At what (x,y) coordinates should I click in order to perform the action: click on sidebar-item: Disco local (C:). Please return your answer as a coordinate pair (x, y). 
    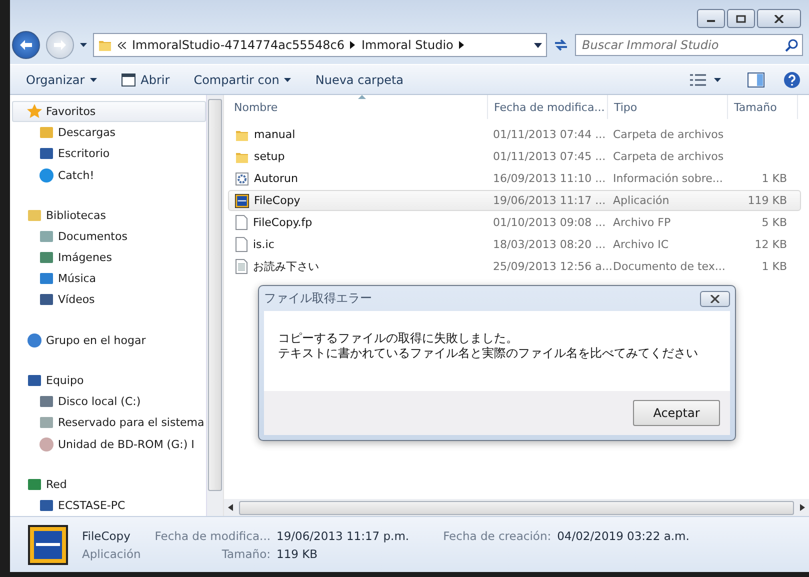
    Looking at the image, I should click on (109, 401).